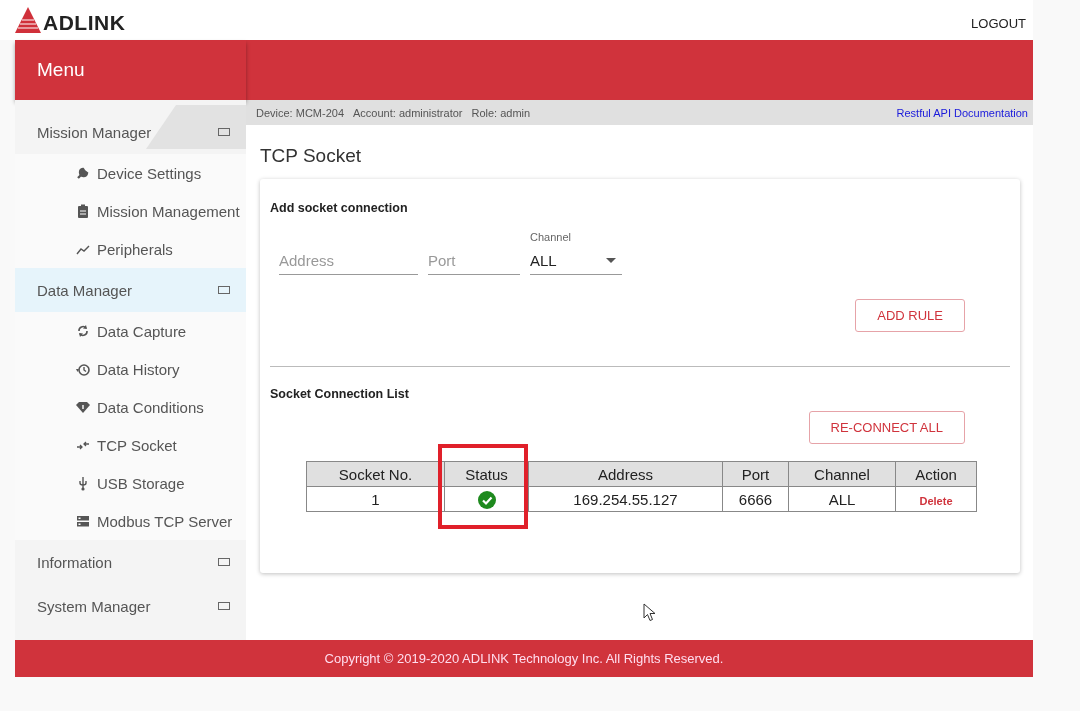 The width and height of the screenshot is (1080, 711). I want to click on logout-link: LOGOUT, so click(1002, 23).